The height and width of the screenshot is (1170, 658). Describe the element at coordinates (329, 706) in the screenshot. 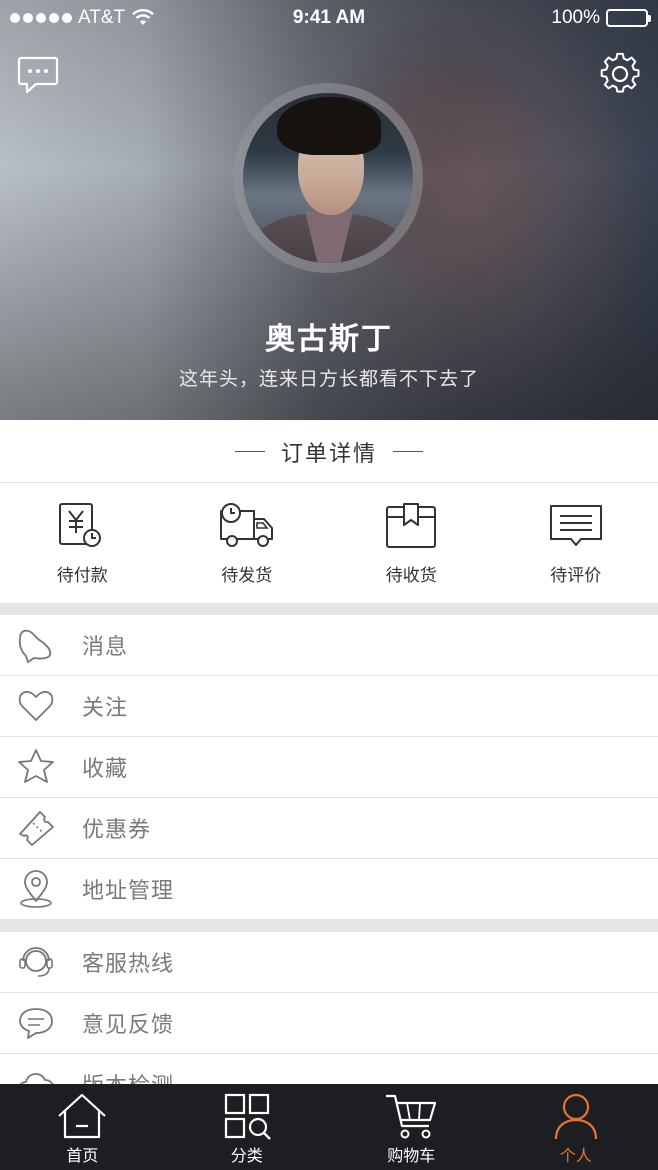

I see `menu-item-follow: 关注` at that location.